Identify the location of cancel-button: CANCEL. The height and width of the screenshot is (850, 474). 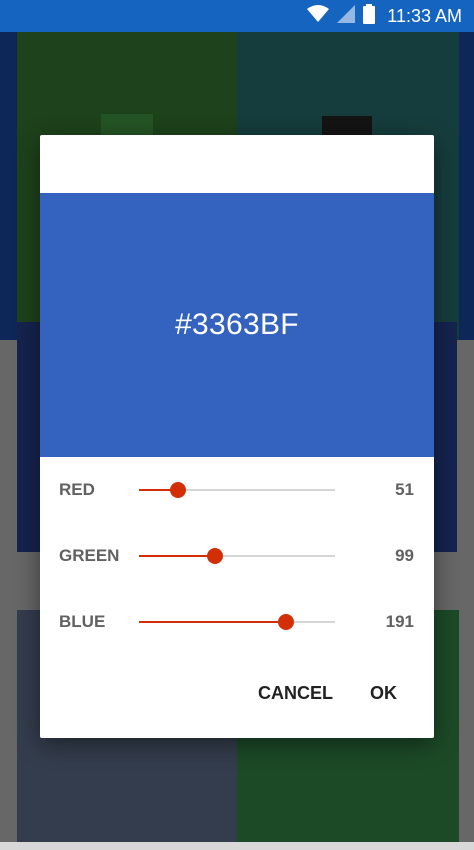
(295, 693).